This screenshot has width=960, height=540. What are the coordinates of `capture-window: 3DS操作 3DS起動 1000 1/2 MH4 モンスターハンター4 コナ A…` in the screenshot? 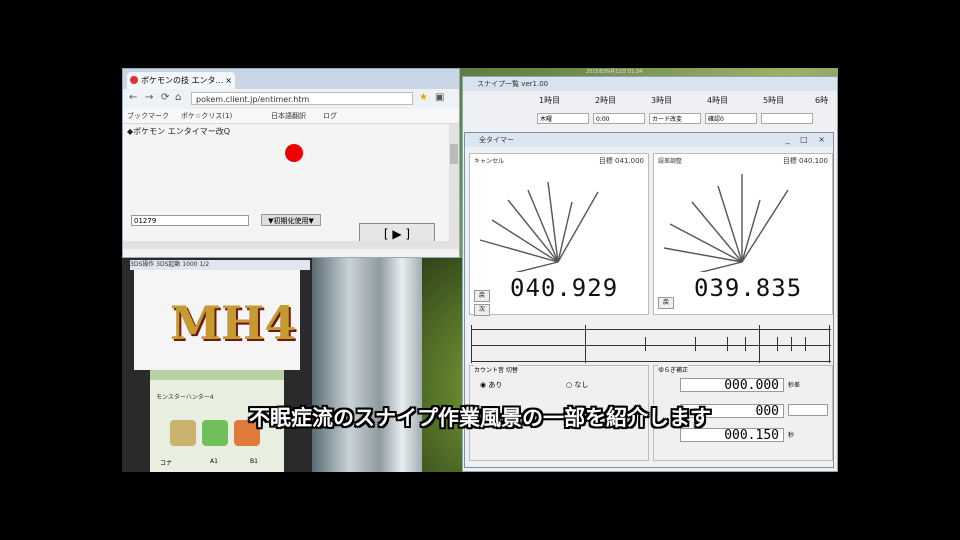 It's located at (217, 365).